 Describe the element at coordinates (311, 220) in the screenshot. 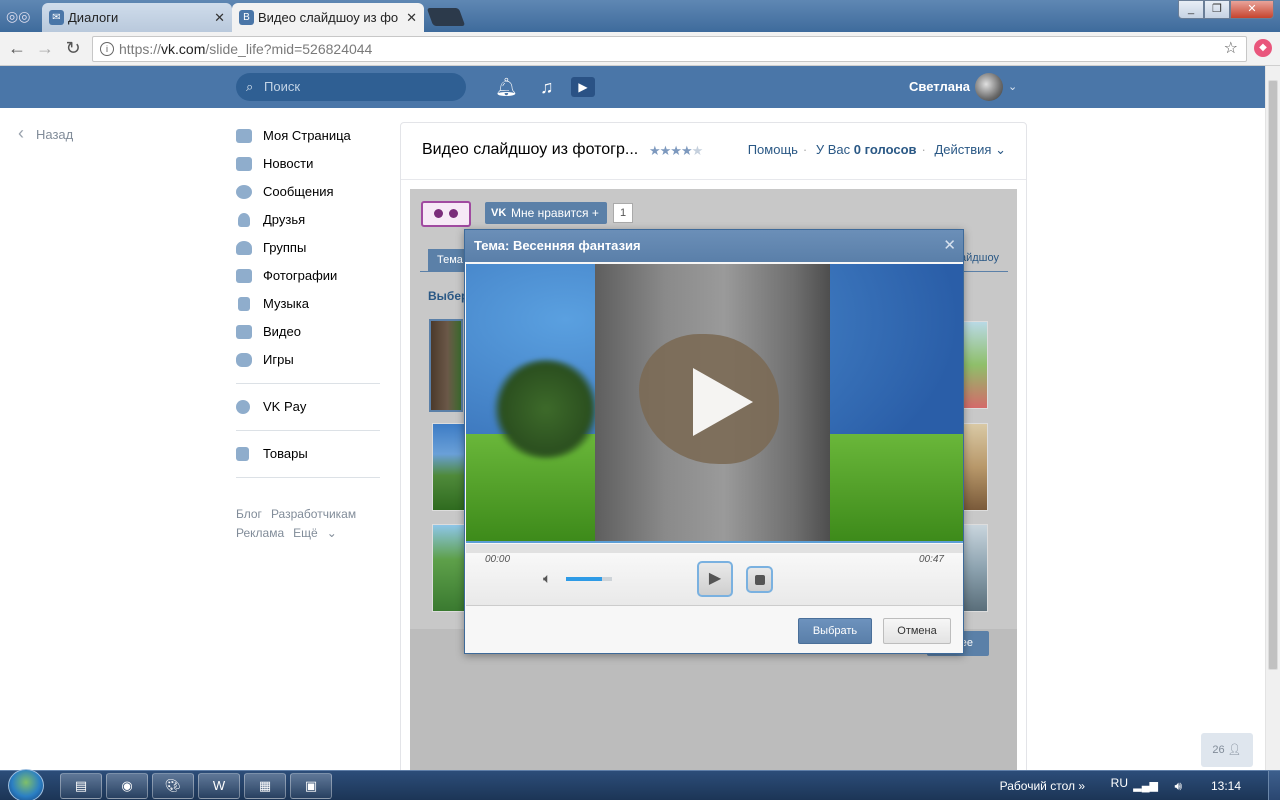

I see `sidebar-item-friends: Друзья` at that location.